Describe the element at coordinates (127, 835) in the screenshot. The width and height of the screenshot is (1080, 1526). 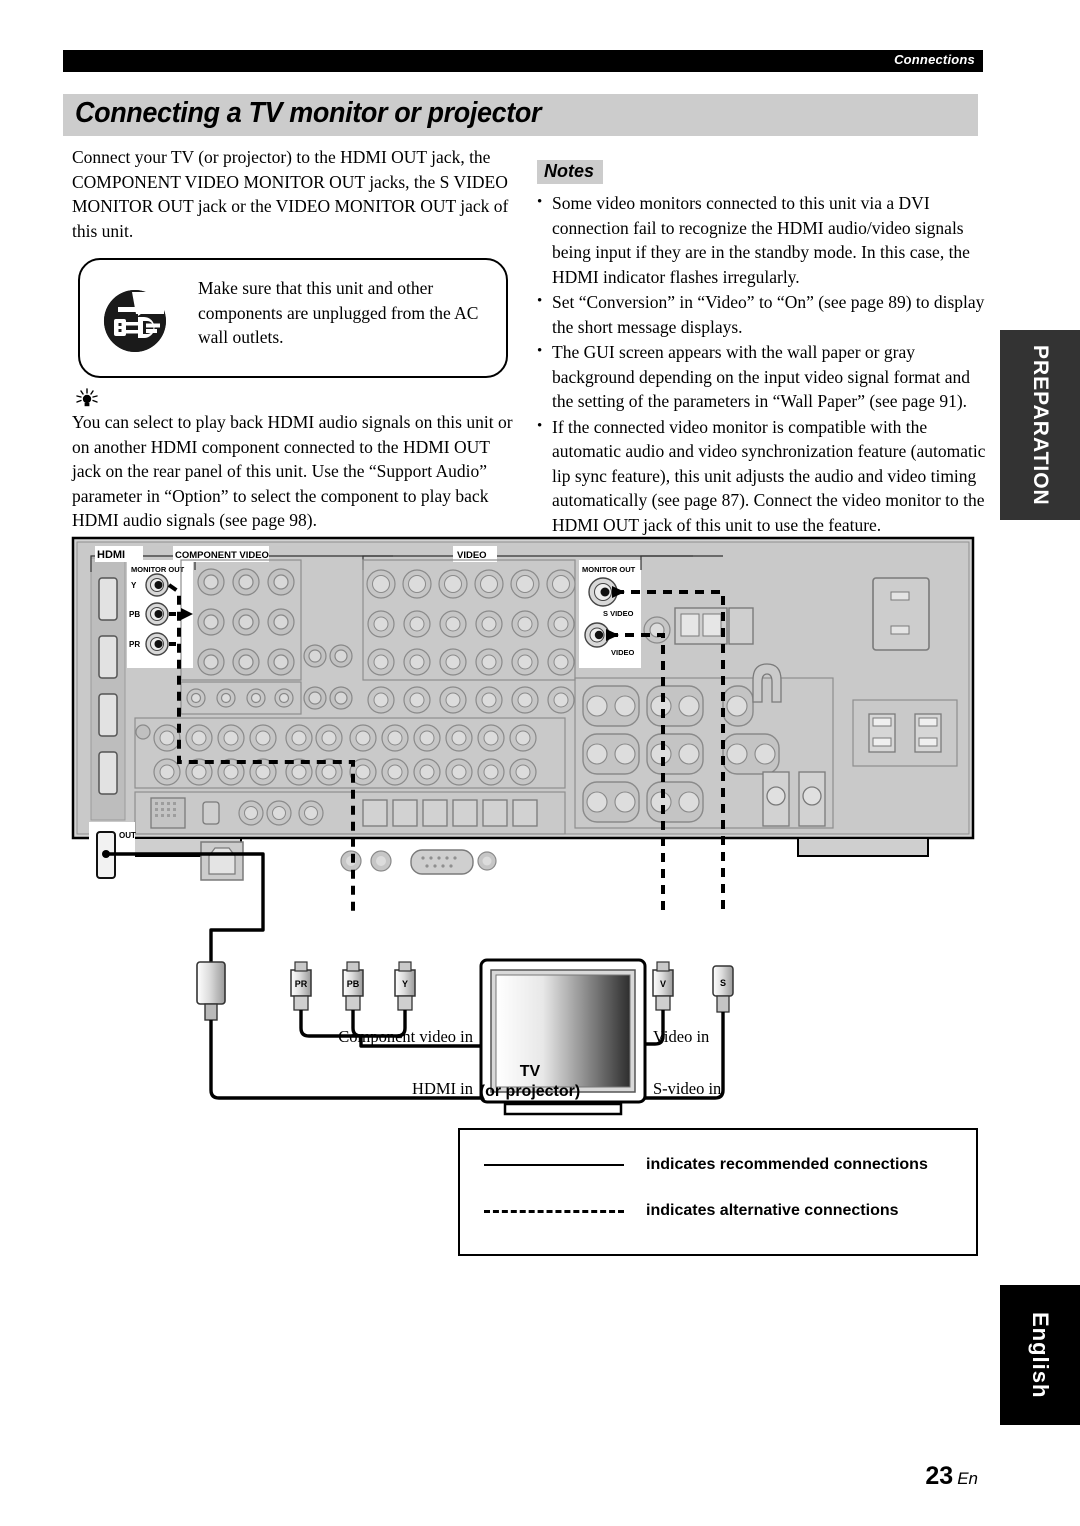
I see `label-hdmi-out: OUT` at that location.